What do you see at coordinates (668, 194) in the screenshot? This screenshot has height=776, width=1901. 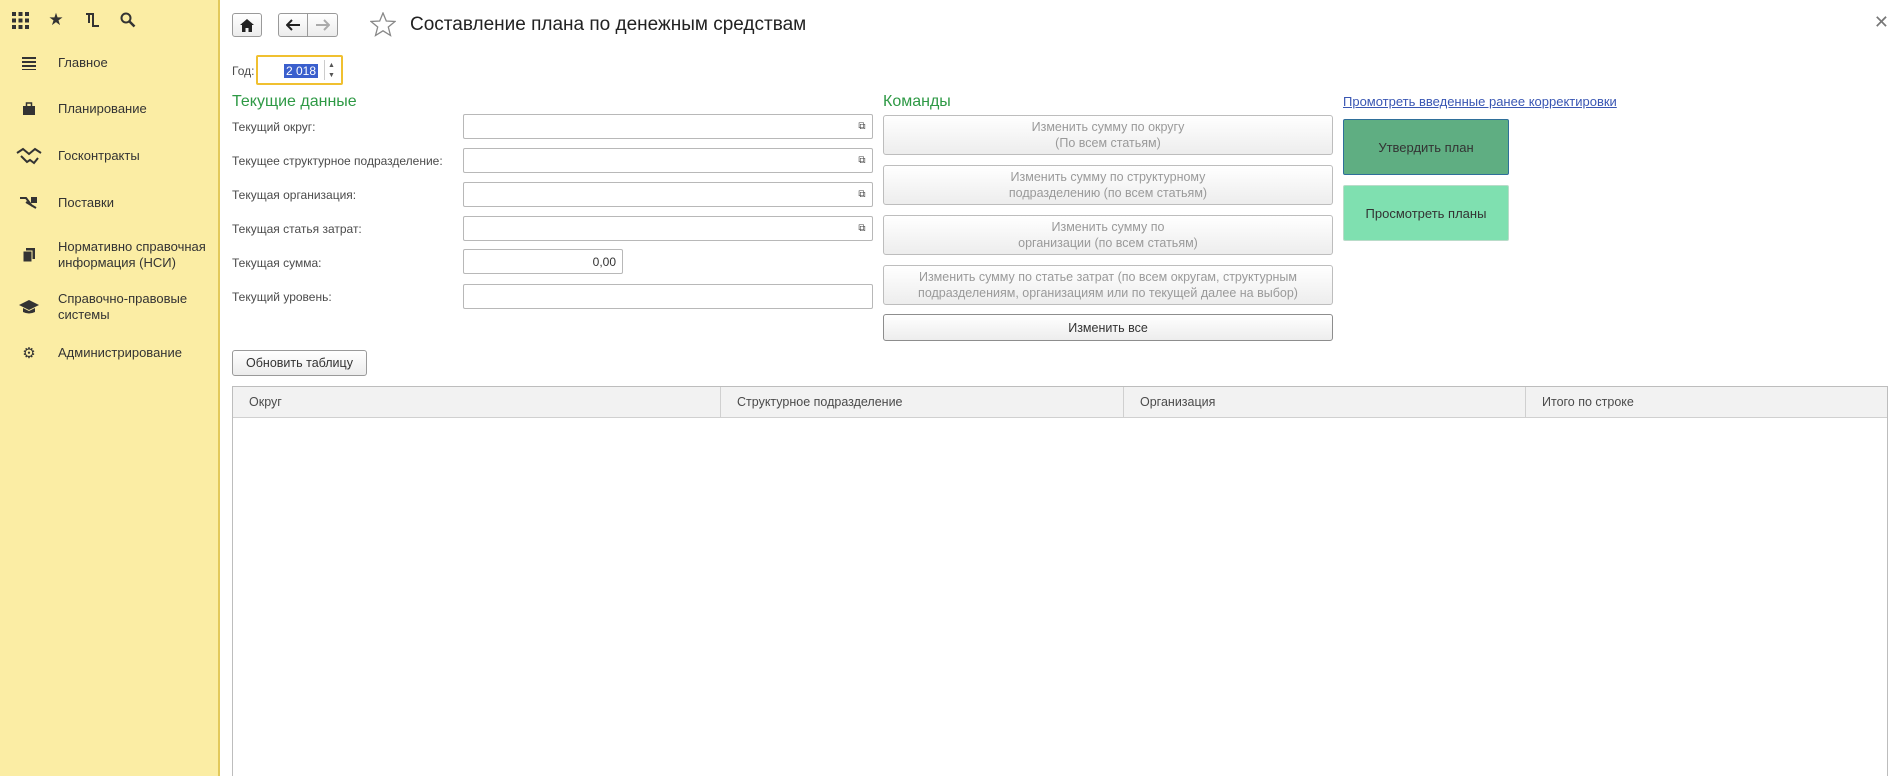 I see `current-organization-field: ⧉` at bounding box center [668, 194].